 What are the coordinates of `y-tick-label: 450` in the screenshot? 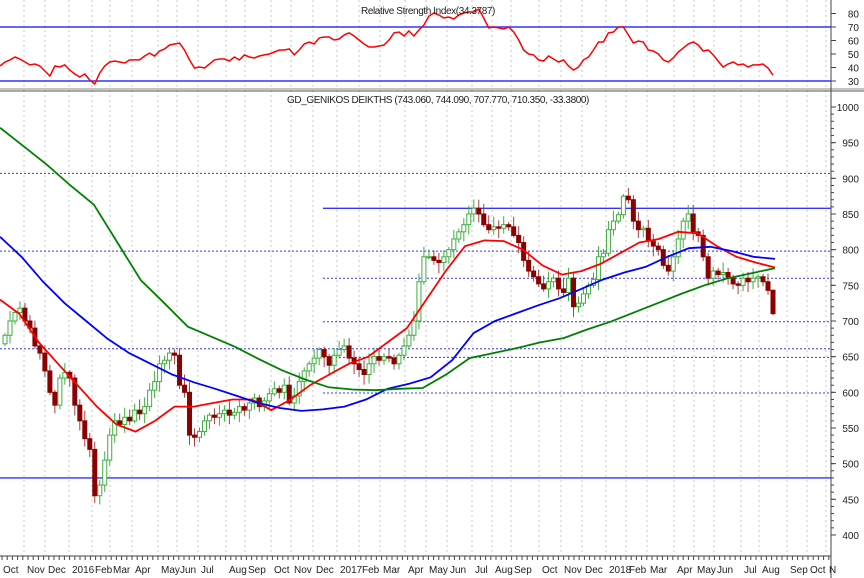 It's located at (850, 500).